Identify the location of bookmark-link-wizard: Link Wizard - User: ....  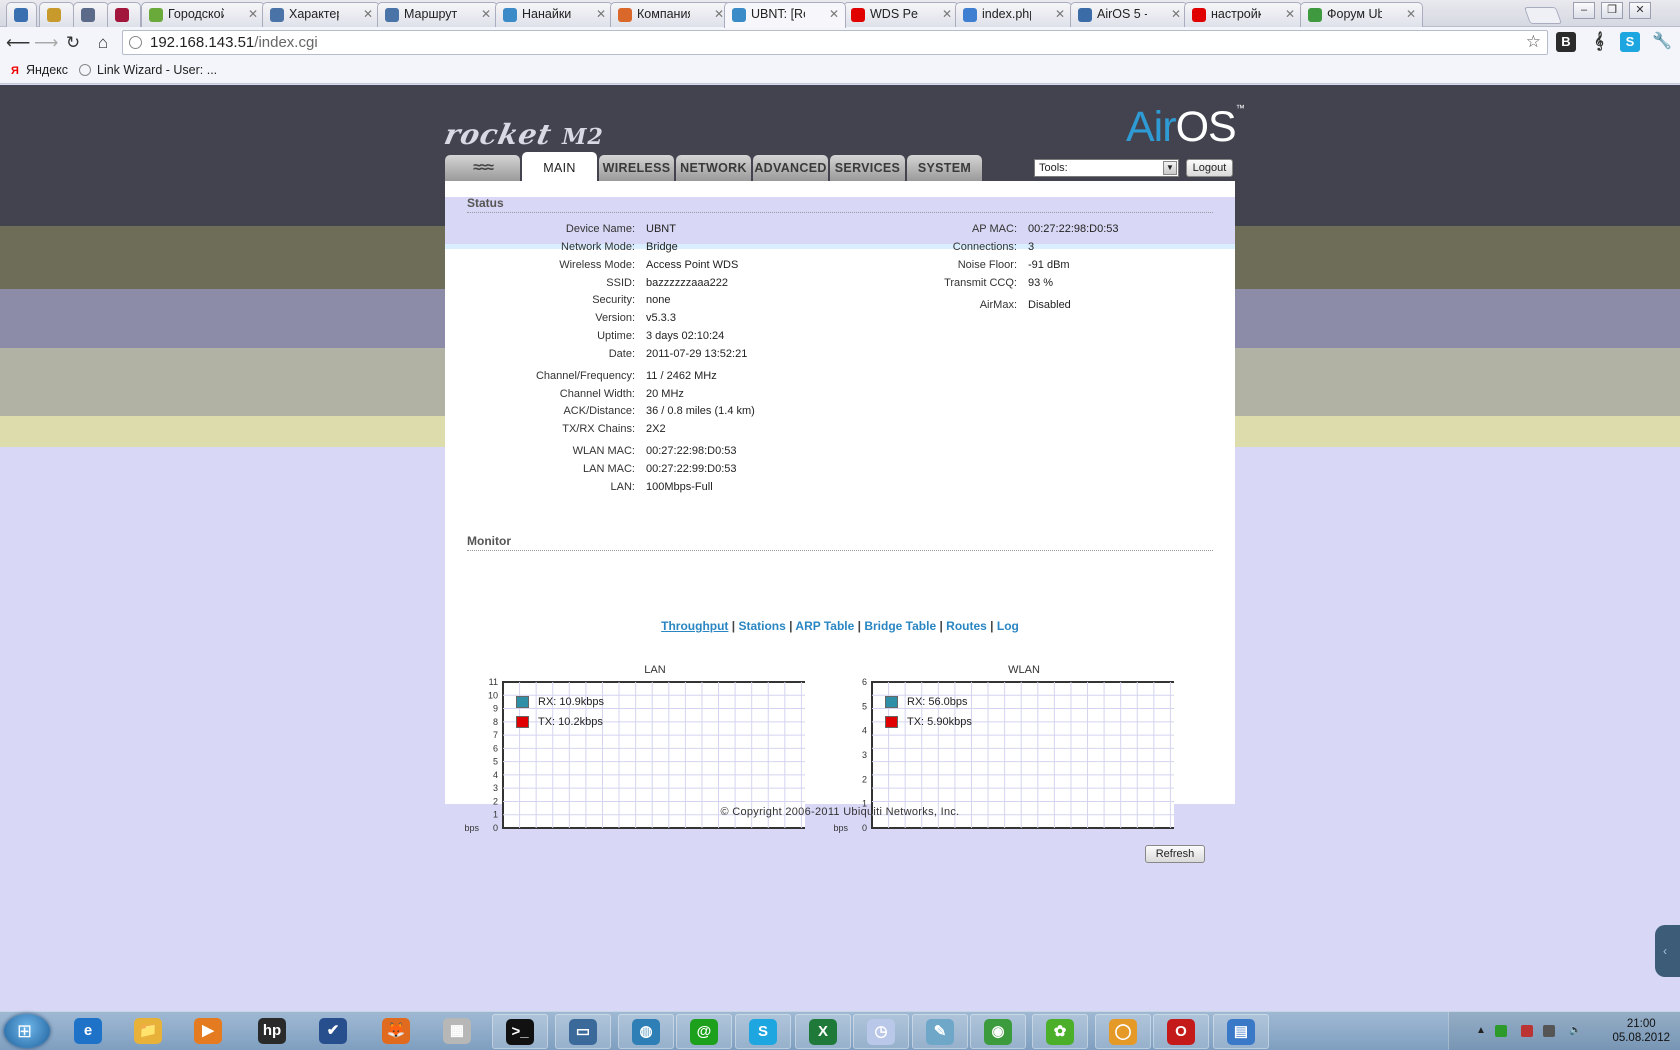
(148, 70).